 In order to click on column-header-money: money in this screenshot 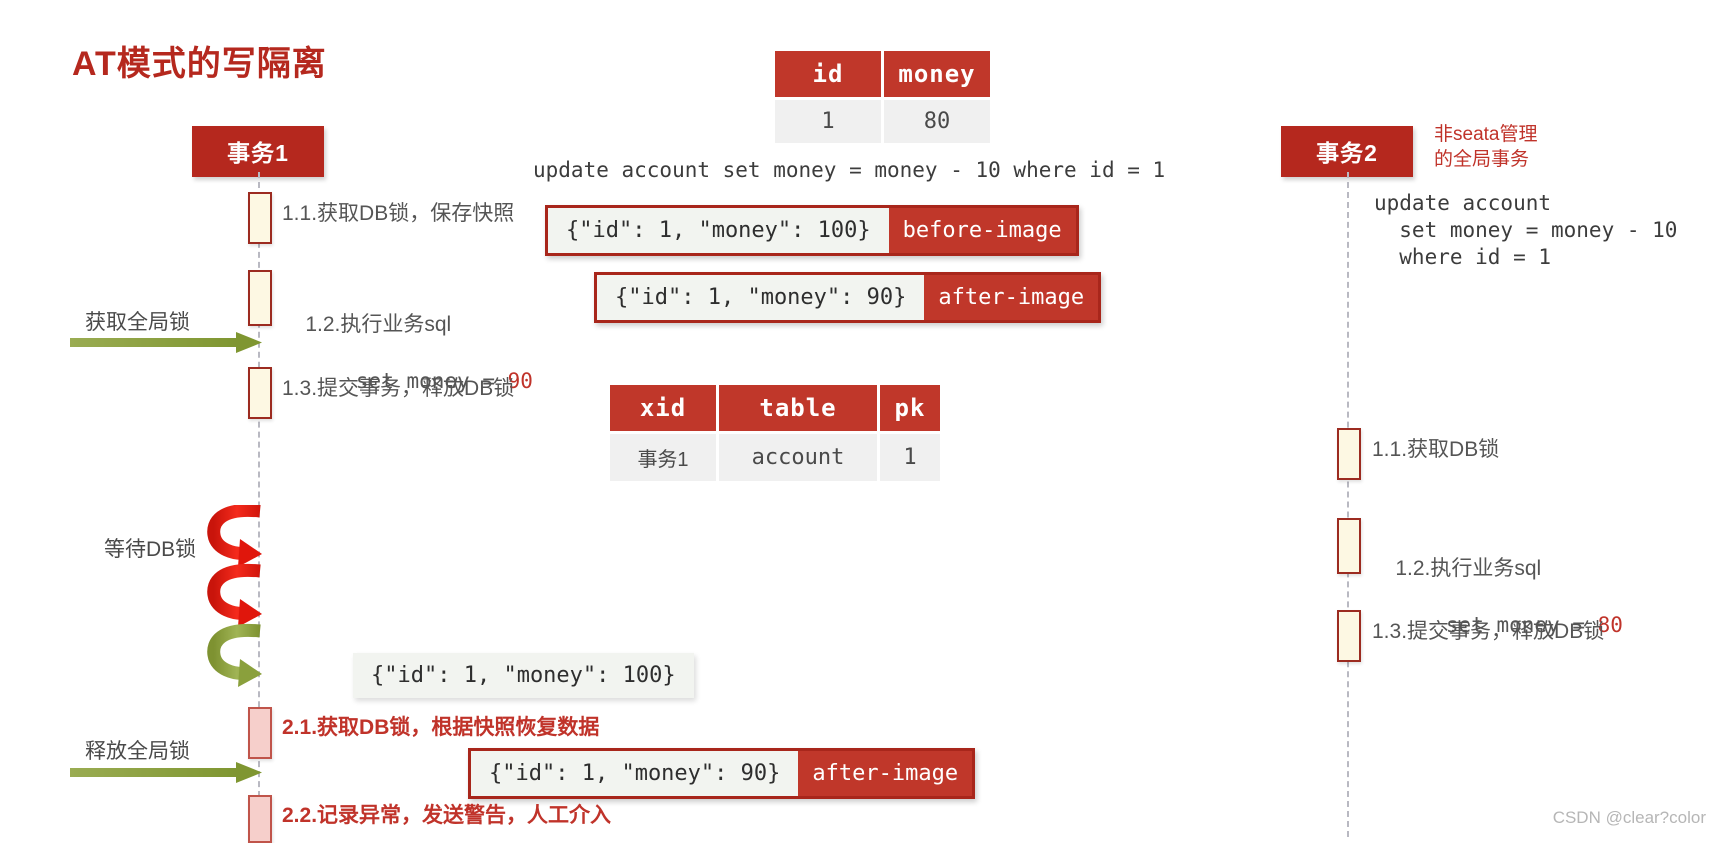, I will do `click(937, 74)`.